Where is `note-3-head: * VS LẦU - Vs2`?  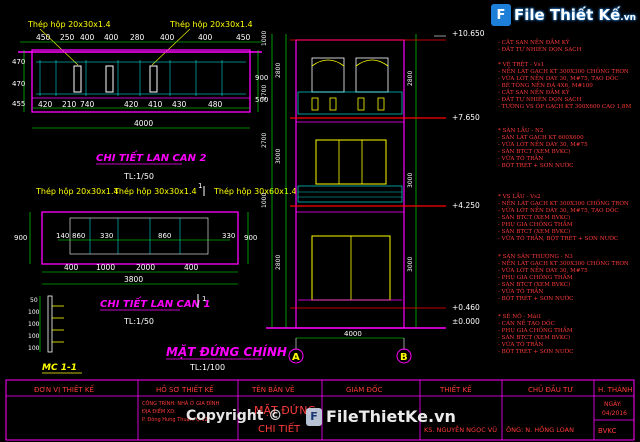 note-3-head: * VS LẦU - Vs2 is located at coordinates (519, 195).